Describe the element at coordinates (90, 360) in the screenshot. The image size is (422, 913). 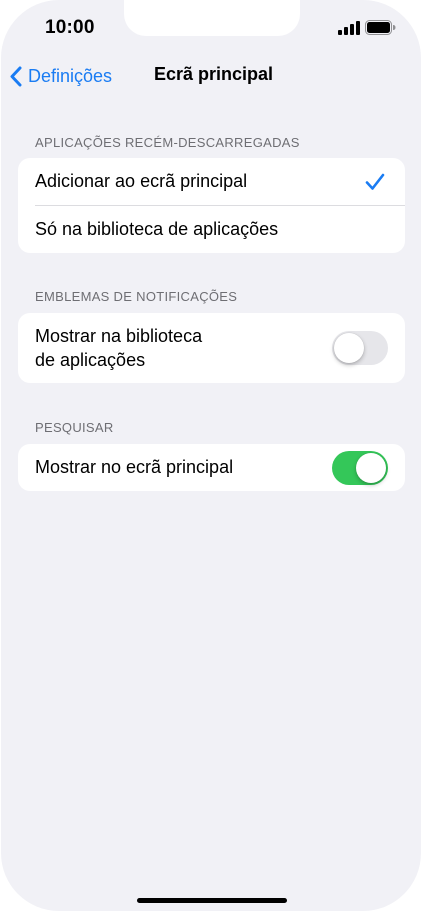
I see `row-label-line-2: de aplicações` at that location.